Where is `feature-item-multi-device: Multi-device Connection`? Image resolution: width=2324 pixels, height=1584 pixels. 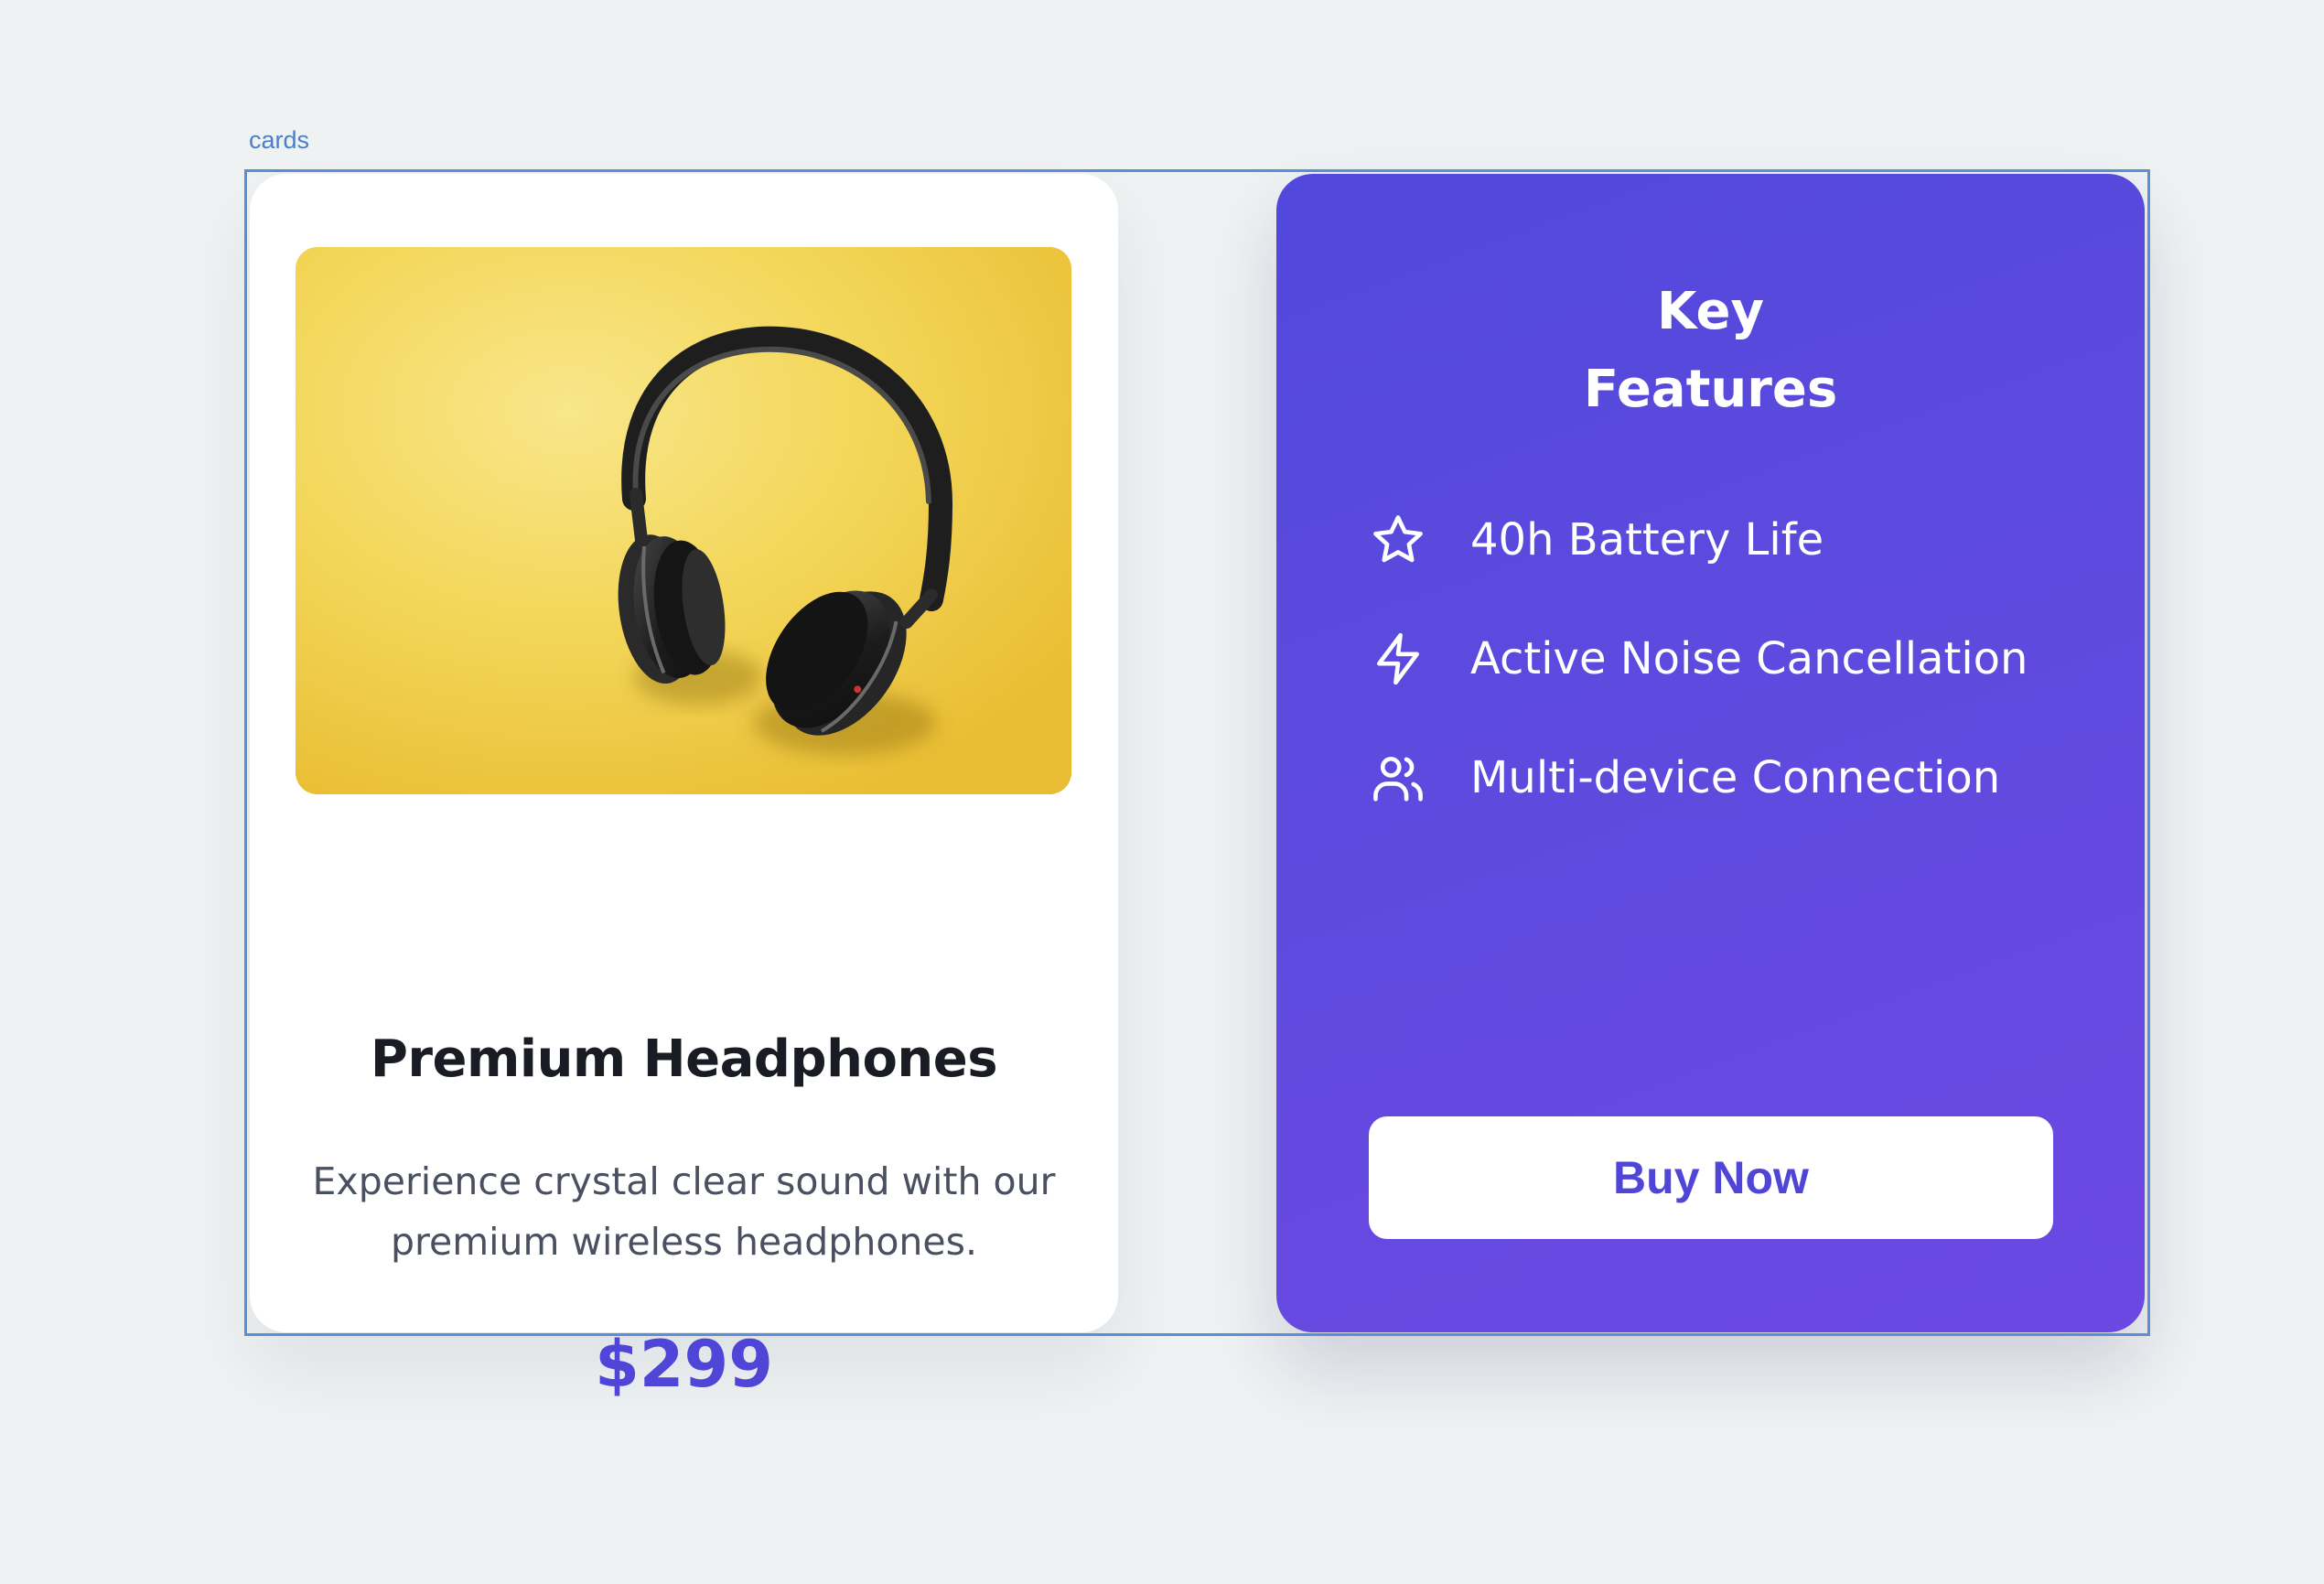
feature-item-multi-device: Multi-device Connection is located at coordinates (1715, 777).